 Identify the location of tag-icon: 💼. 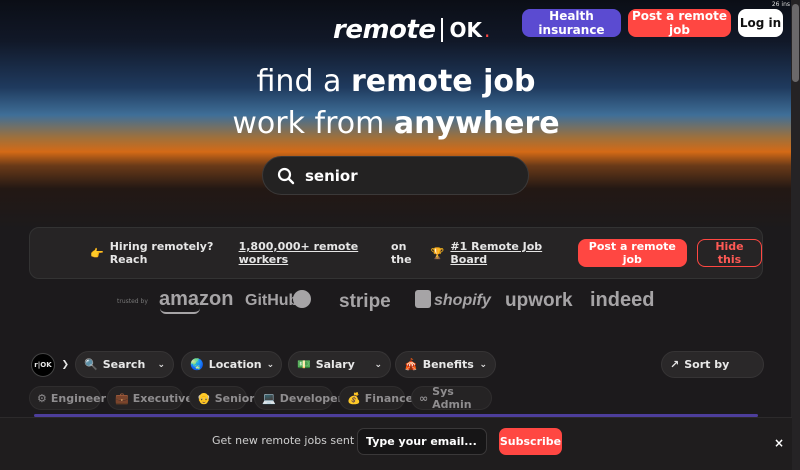
(122, 398).